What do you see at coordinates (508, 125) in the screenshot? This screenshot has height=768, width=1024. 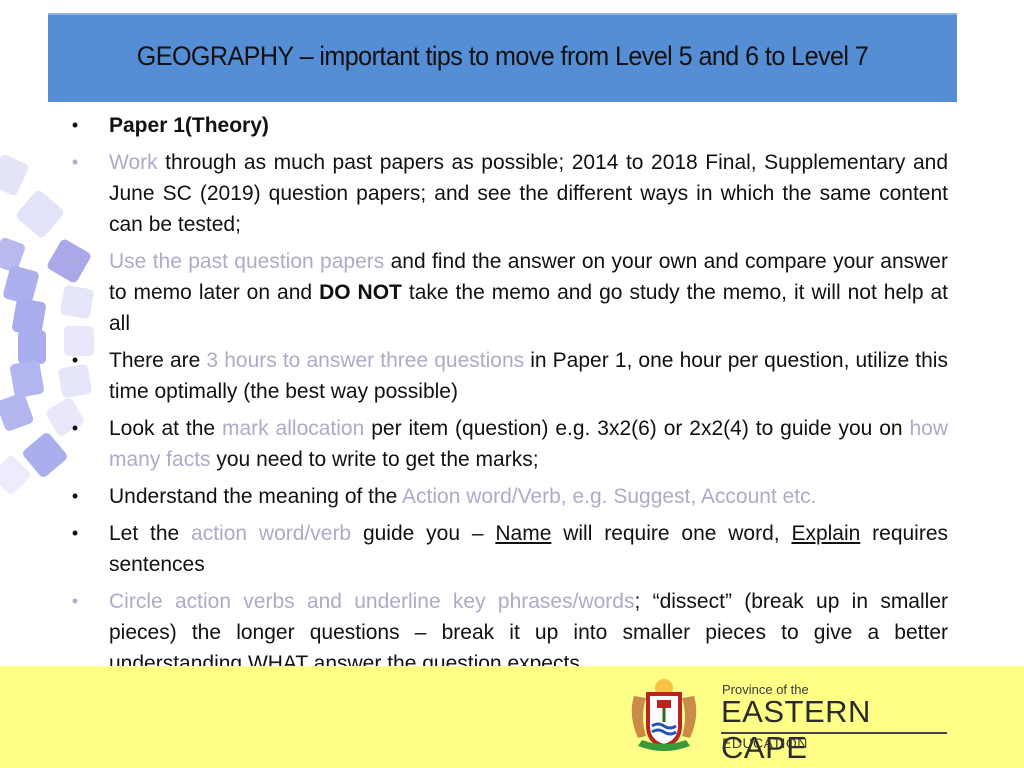 I see `bullet-item: • Paper 1(Theory)` at bounding box center [508, 125].